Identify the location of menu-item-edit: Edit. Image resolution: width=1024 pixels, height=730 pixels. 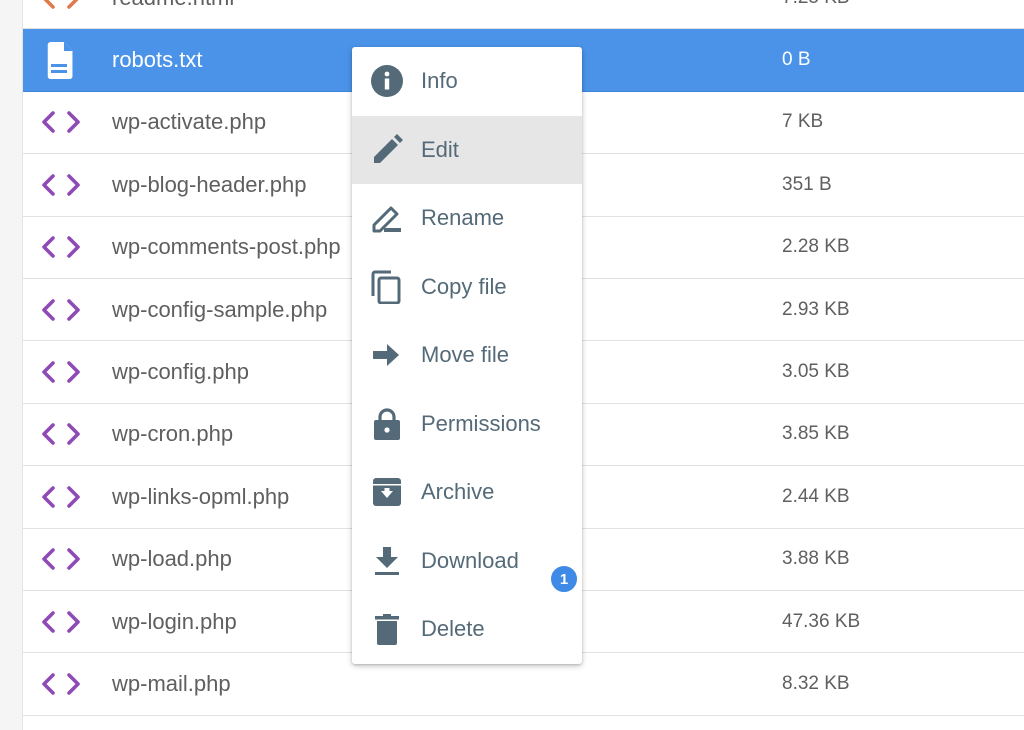
(467, 149).